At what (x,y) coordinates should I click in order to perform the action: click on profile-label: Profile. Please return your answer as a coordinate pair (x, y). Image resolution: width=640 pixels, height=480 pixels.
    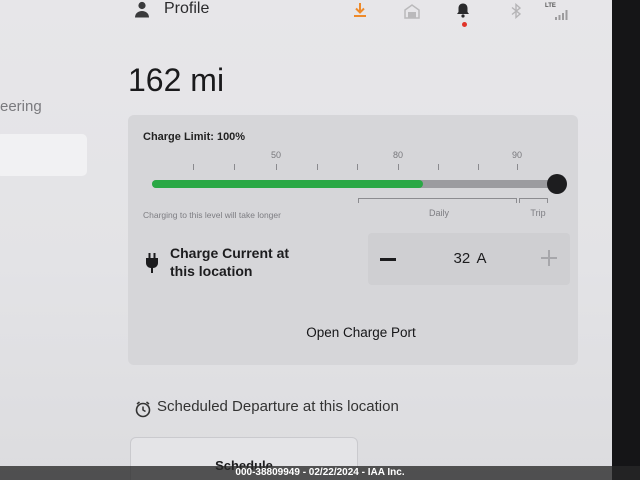
    Looking at the image, I should click on (186, 9).